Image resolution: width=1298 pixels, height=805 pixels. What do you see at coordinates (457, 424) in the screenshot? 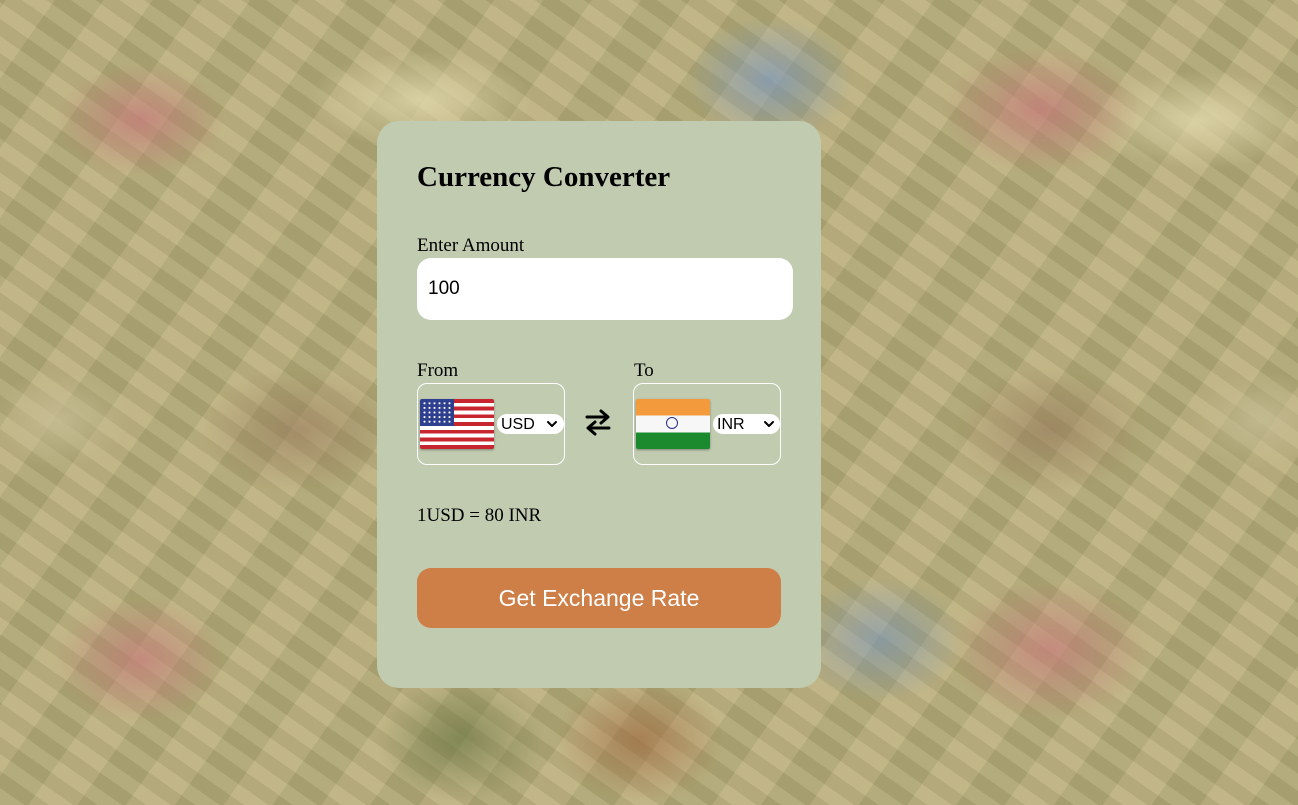
I see `us-flag-icon` at bounding box center [457, 424].